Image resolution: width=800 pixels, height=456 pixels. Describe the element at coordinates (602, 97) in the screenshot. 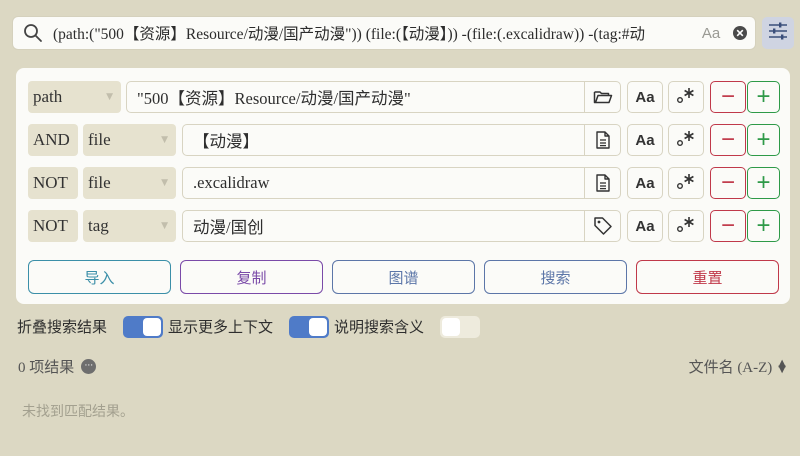

I see `folder-icon` at that location.